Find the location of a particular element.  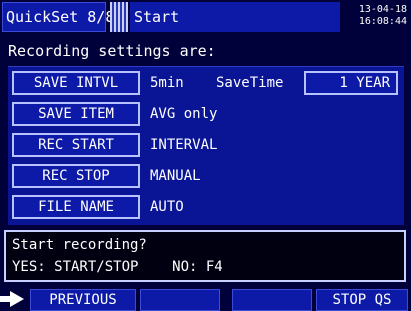

arrow-icon is located at coordinates (12, 299).